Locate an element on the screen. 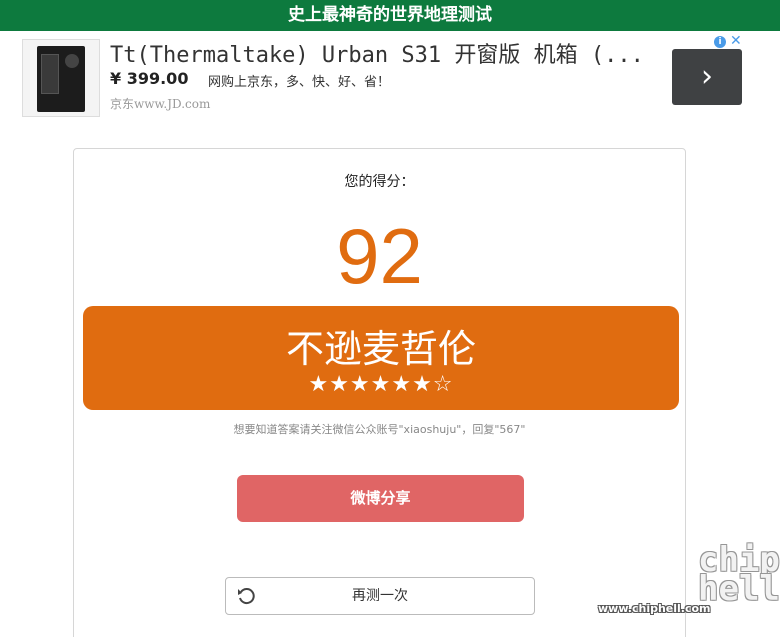 This screenshot has height=637, width=780. score-label: 您的得分： is located at coordinates (379, 182).